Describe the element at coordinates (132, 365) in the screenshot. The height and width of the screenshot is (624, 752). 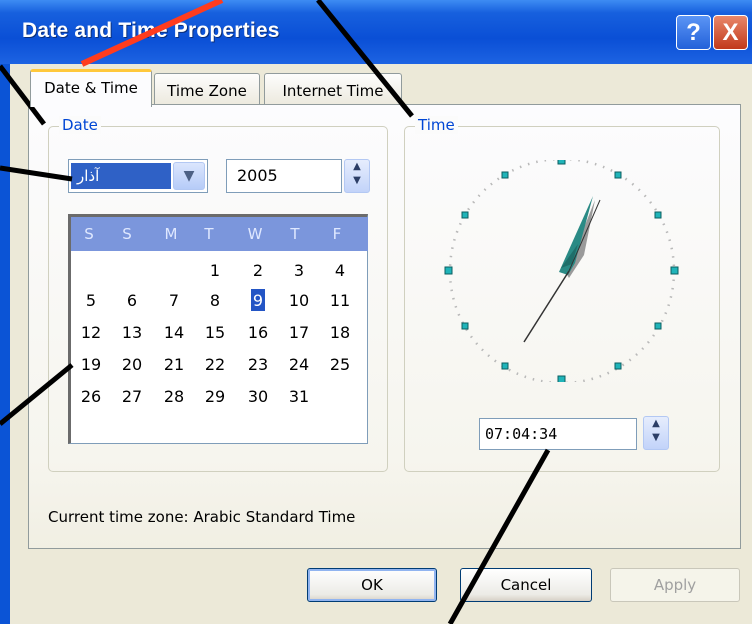
I see `calendar-day: 20` at that location.